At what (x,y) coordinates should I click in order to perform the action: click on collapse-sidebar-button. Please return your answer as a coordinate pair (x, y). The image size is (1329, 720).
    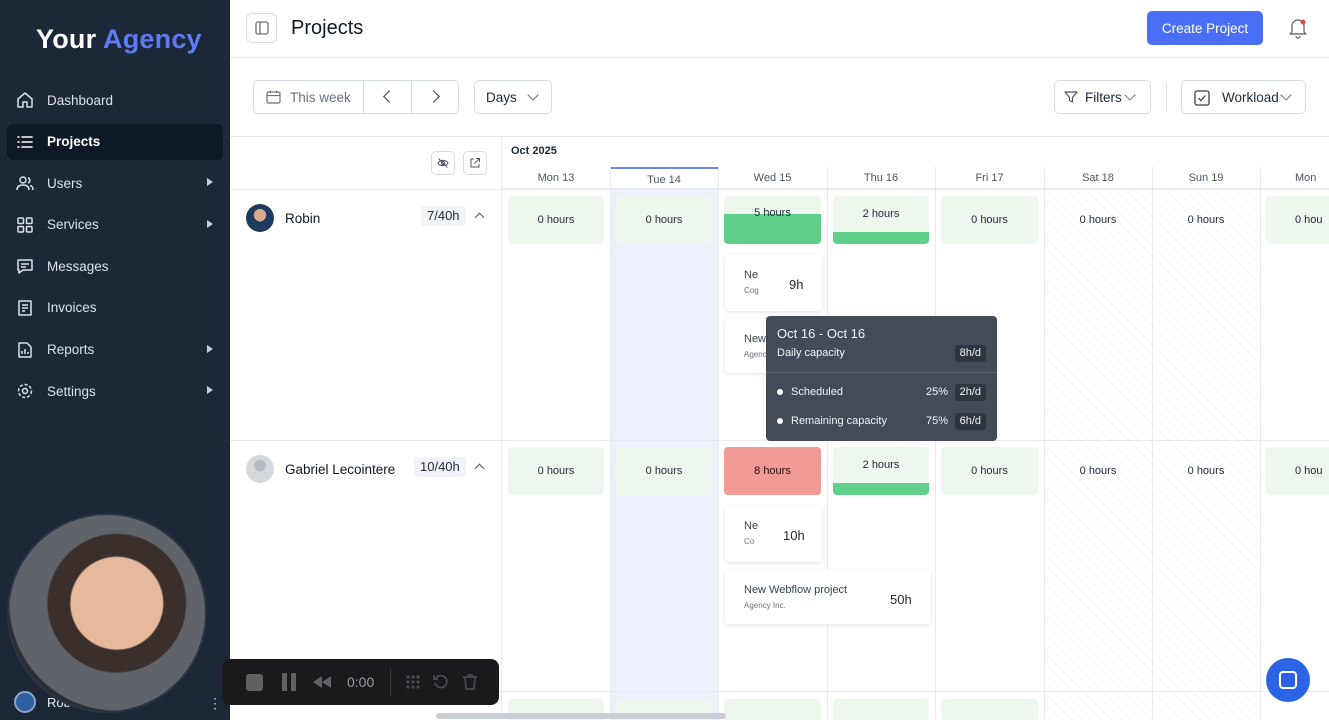
    Looking at the image, I should click on (261, 28).